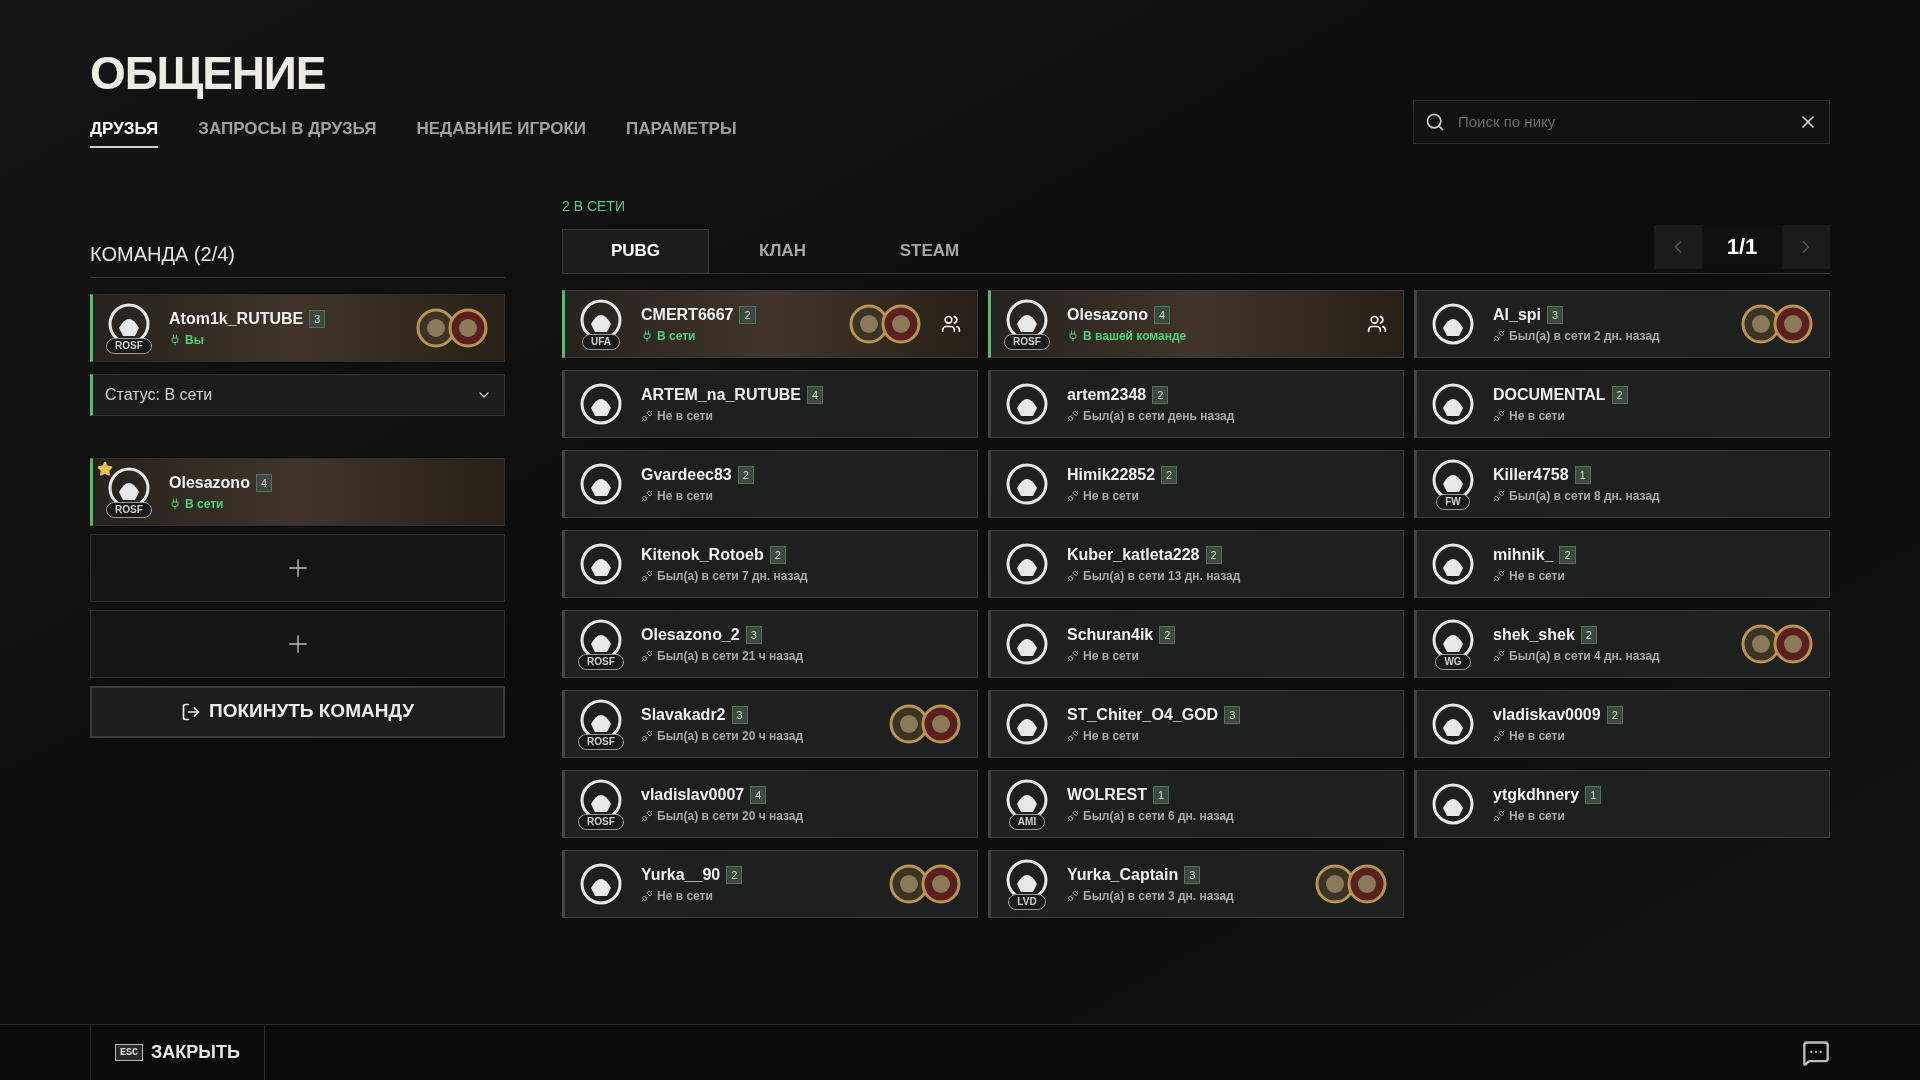 This screenshot has height=1080, width=1920. What do you see at coordinates (770, 483) in the screenshot?
I see `friend-card: Gvardeec83 2 Не в сети` at bounding box center [770, 483].